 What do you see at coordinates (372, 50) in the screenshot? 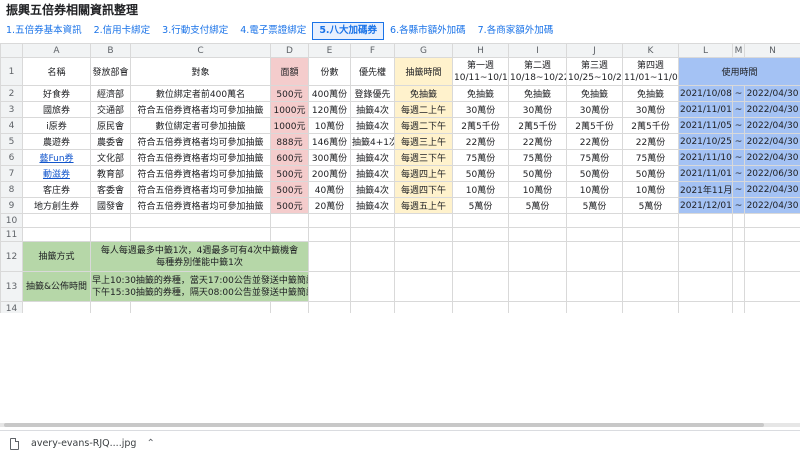
I see `column-header: F` at bounding box center [372, 50].